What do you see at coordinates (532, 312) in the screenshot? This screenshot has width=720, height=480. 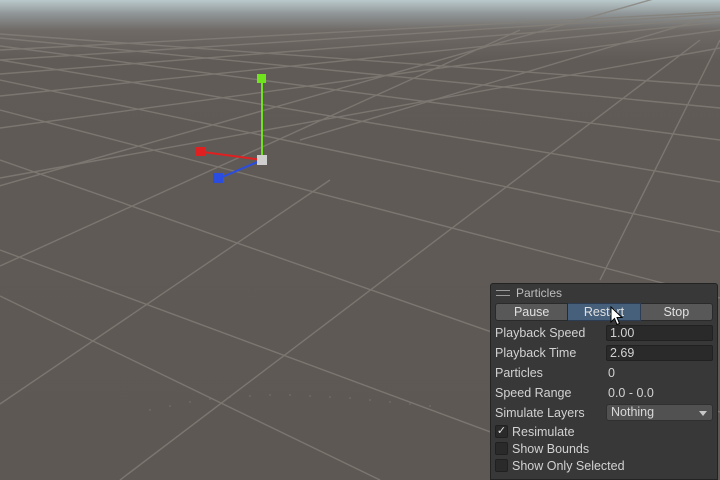 I see `pause-button: Pause` at bounding box center [532, 312].